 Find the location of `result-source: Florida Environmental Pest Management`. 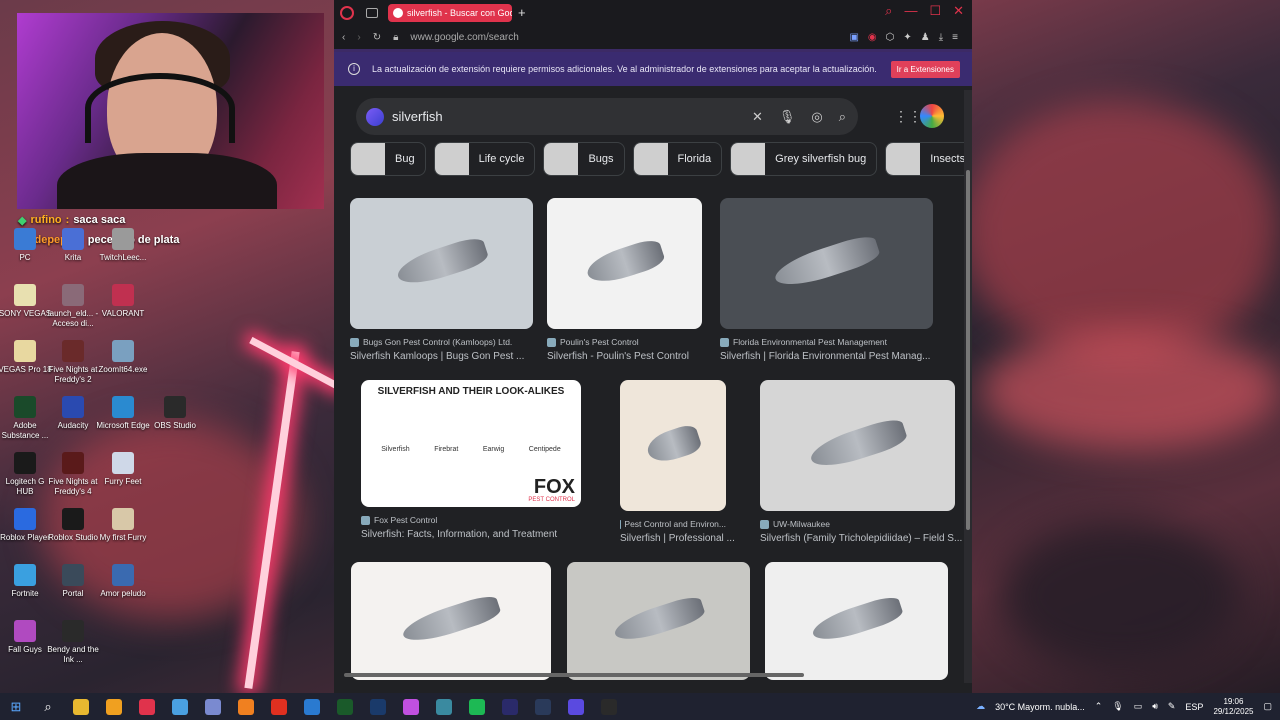

result-source: Florida Environmental Pest Management is located at coordinates (826, 342).